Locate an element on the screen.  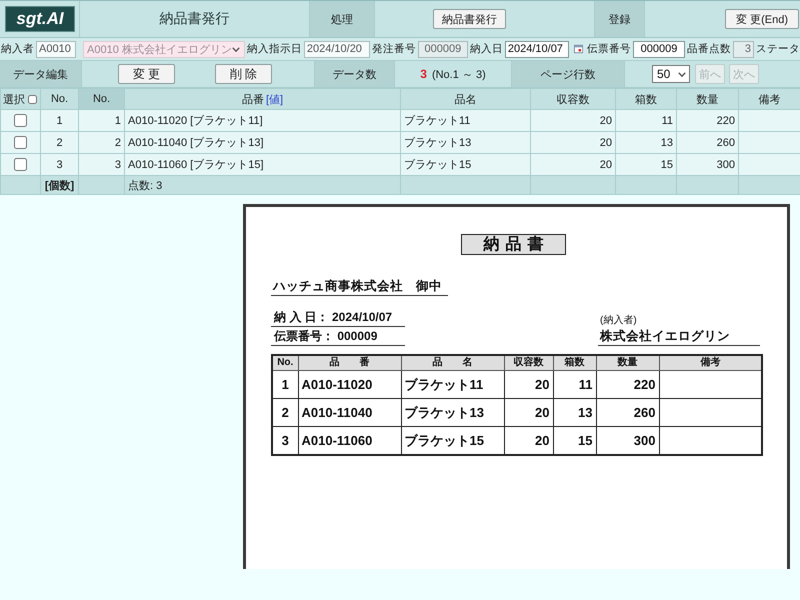
column-header: 品 名 is located at coordinates (452, 362).